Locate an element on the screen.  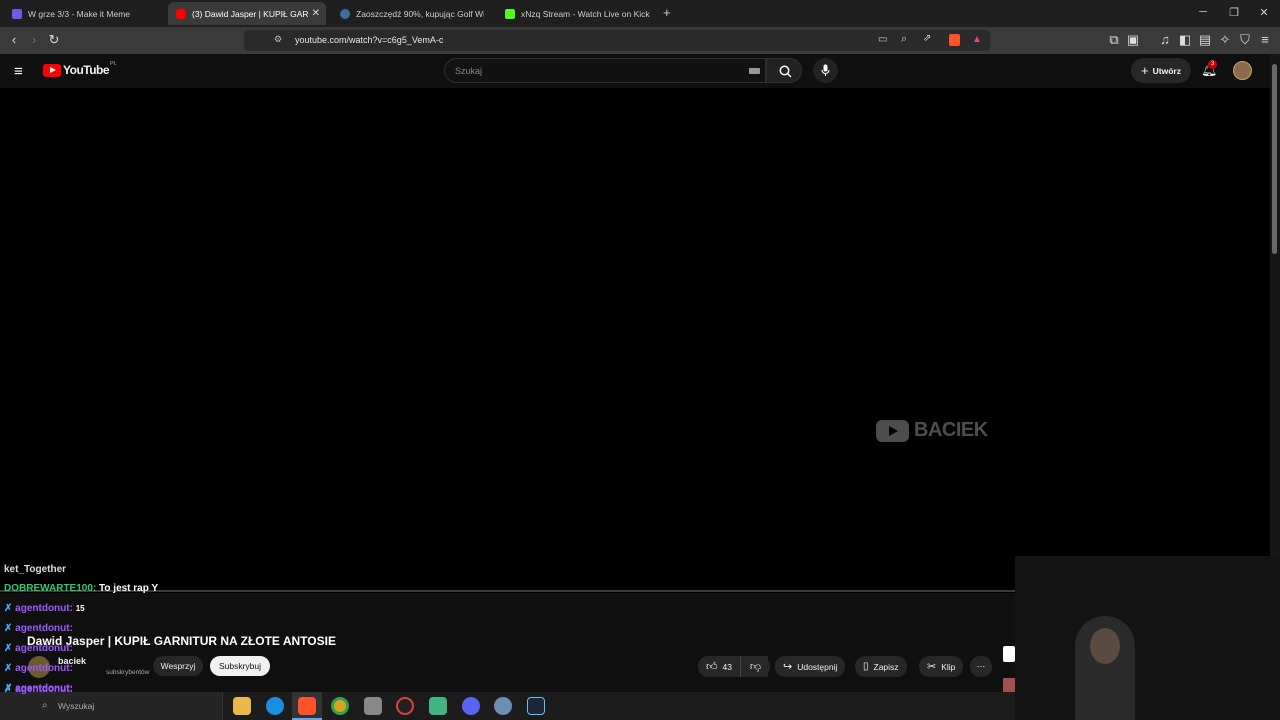
url-text: youtube.com/watch?v=c6g5_VemA-c is located at coordinates (369, 40).